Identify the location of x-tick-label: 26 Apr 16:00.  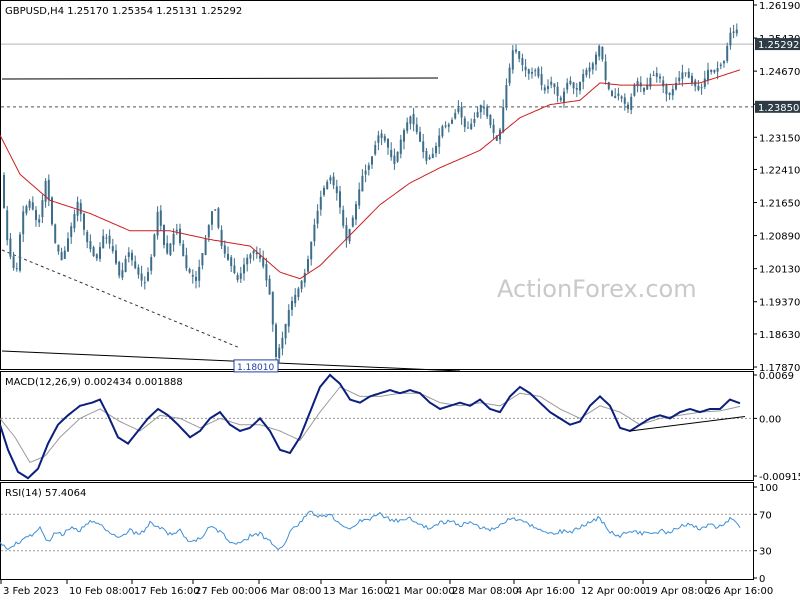
(740, 591).